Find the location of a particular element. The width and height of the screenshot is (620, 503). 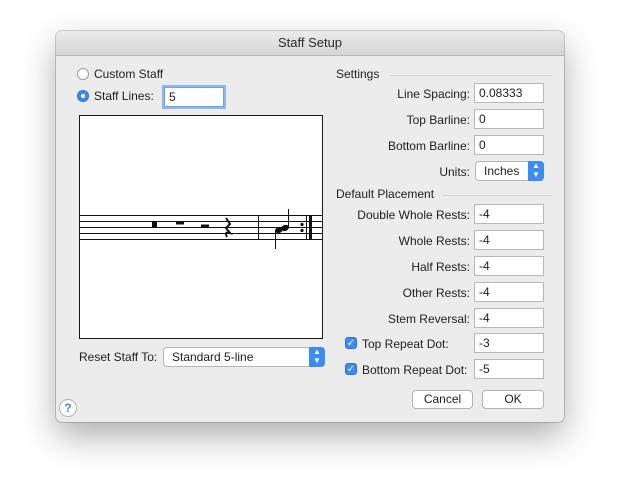

staff-lines-radio is located at coordinates (83, 96).